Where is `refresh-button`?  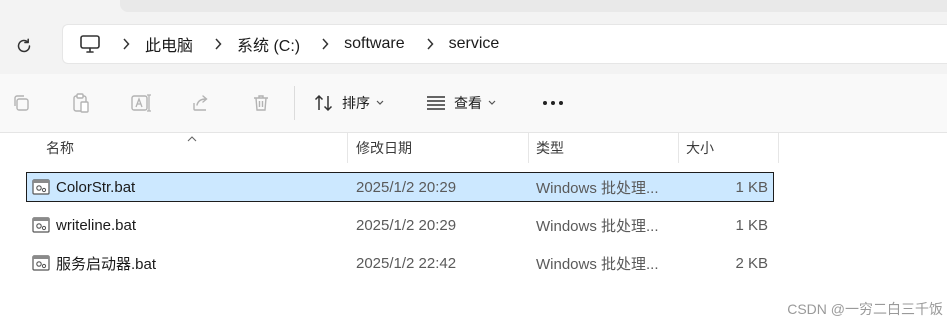 refresh-button is located at coordinates (24, 46).